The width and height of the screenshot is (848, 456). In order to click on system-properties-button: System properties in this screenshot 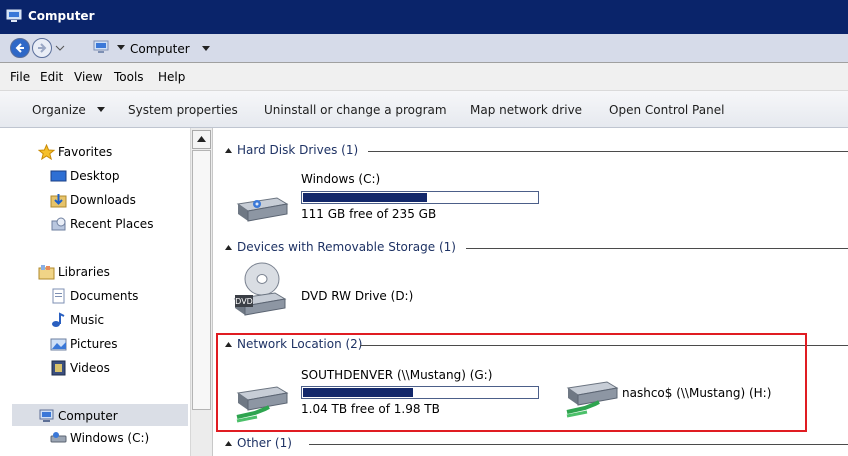, I will do `click(183, 110)`.